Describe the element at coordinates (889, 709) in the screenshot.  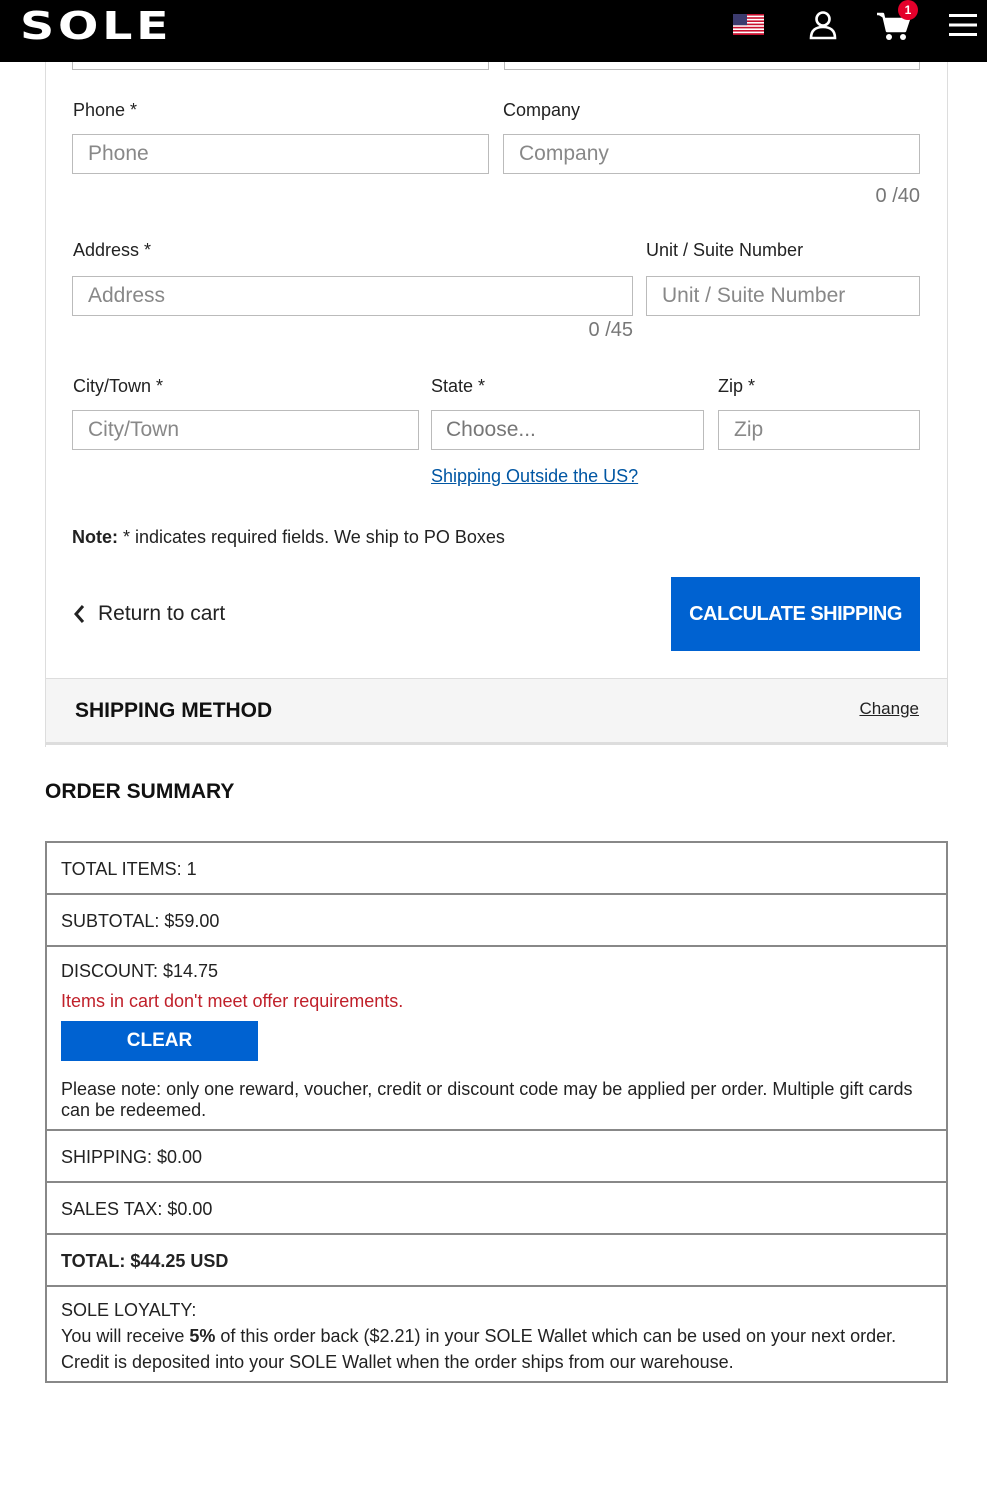
I see `change-shipping-method-link: Change` at that location.